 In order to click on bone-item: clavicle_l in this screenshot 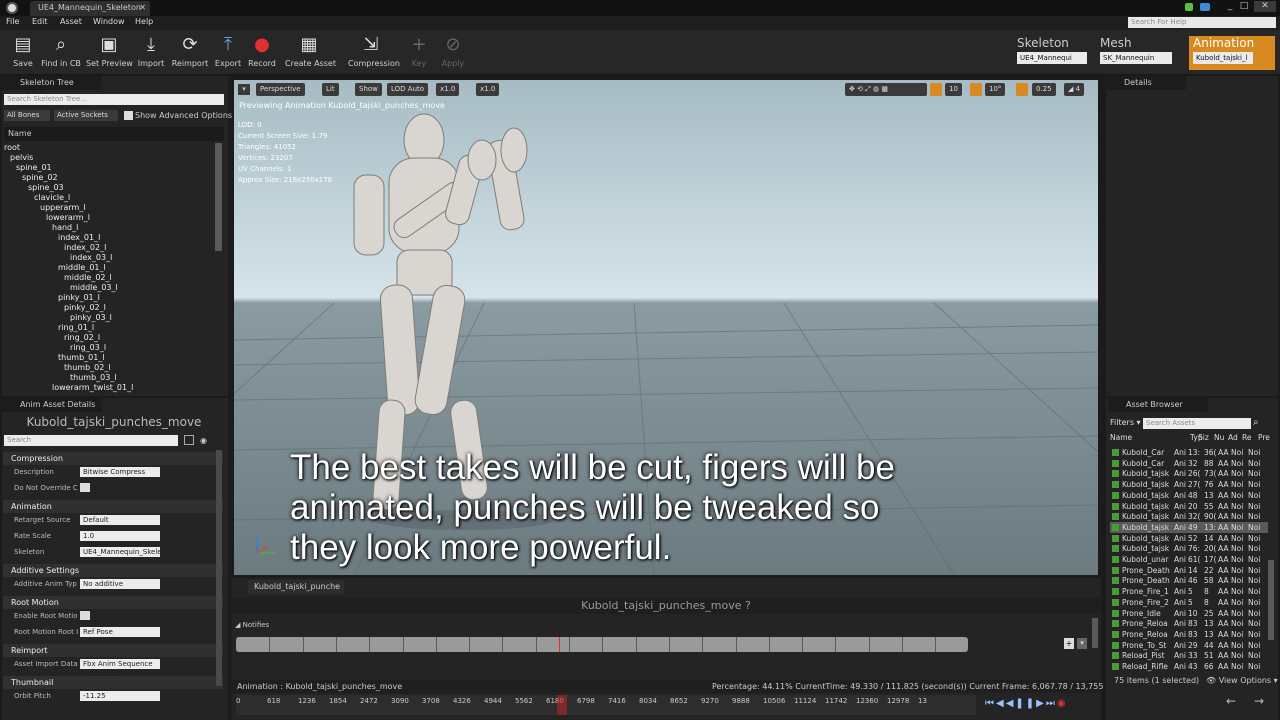, I will do `click(52, 198)`.